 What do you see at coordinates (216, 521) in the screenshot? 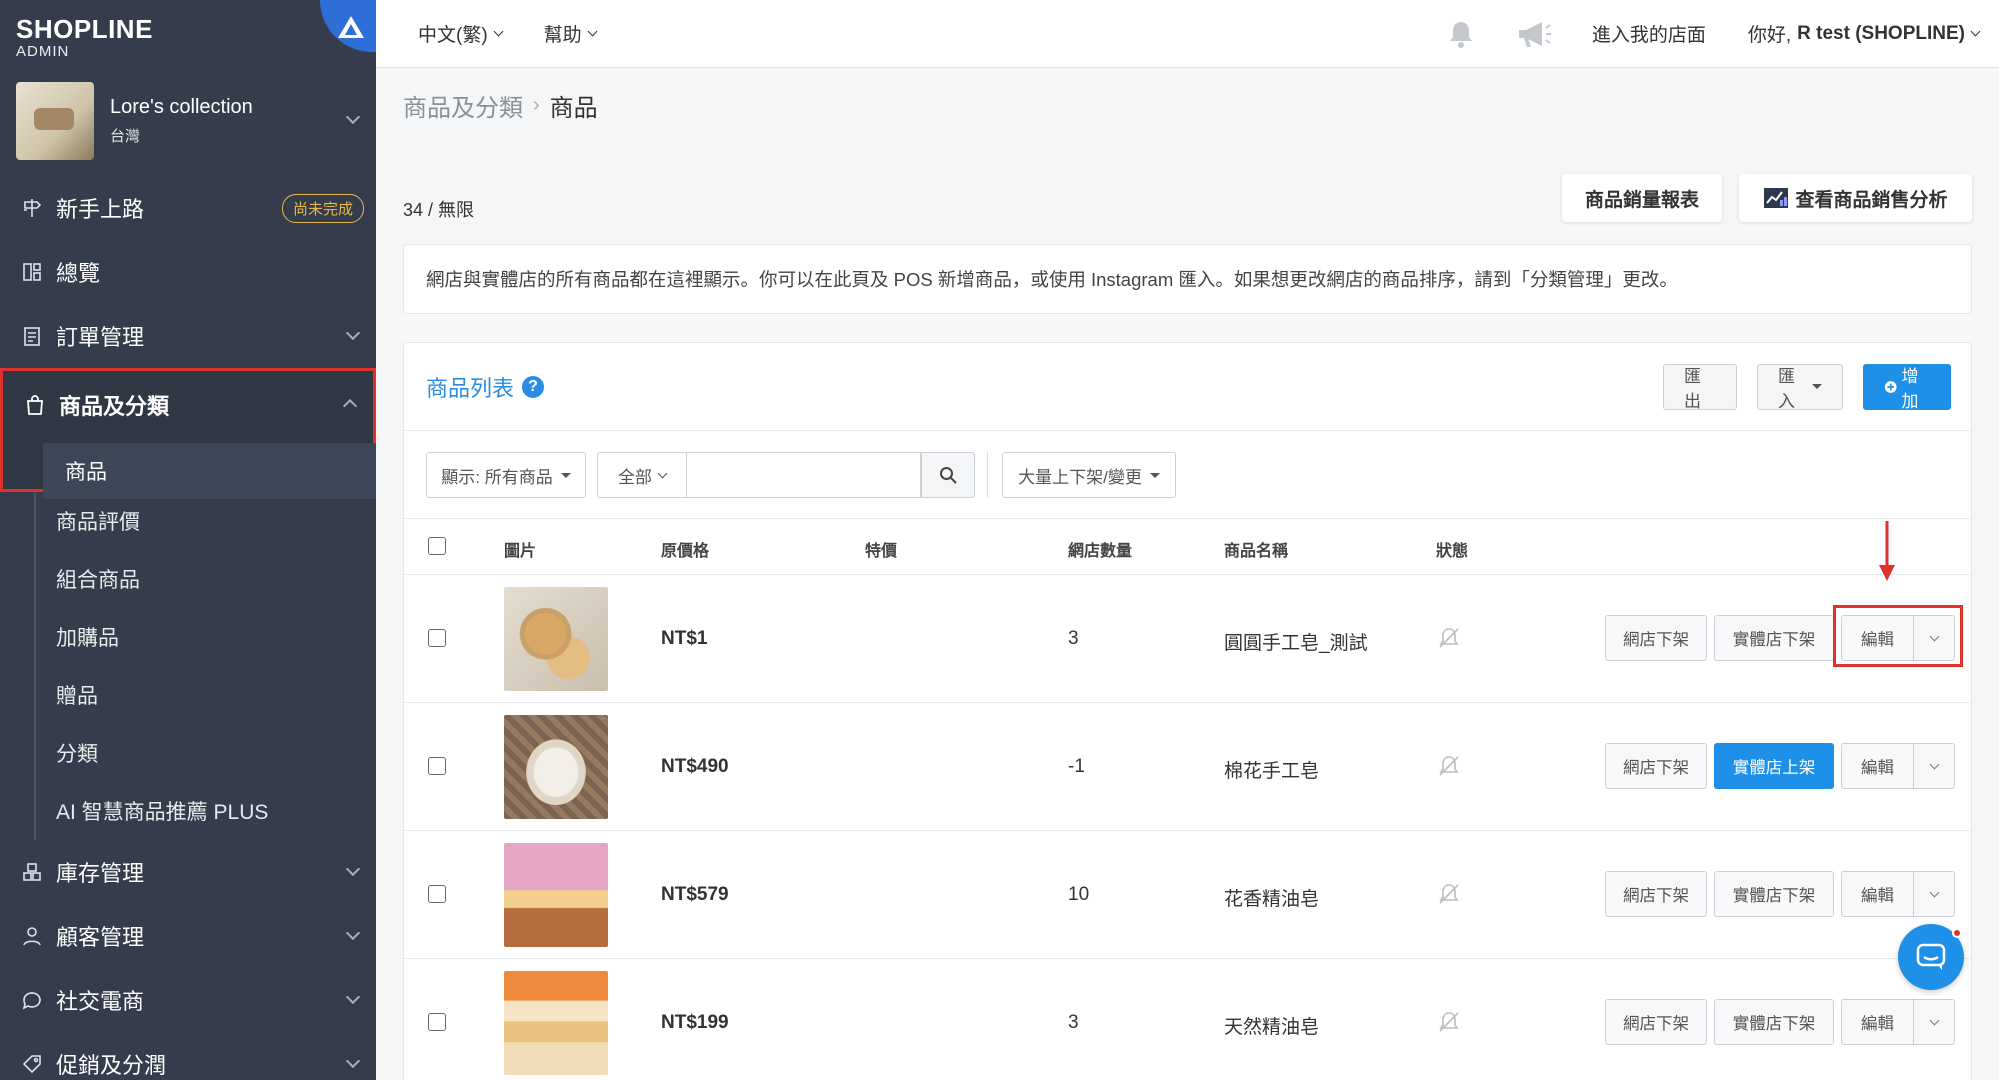
I see `sidebar-sub-reviews: 商品評價` at bounding box center [216, 521].